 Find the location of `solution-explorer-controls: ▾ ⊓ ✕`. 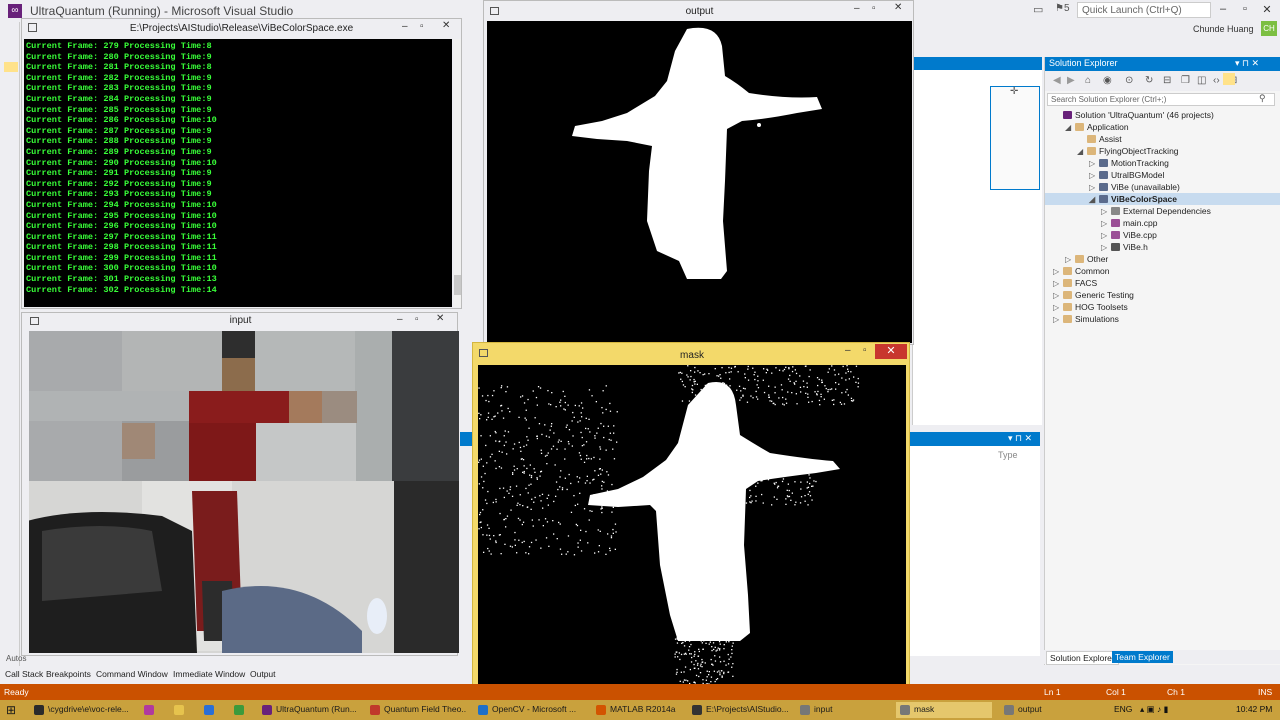

solution-explorer-controls: ▾ ⊓ ✕ is located at coordinates (1247, 63).